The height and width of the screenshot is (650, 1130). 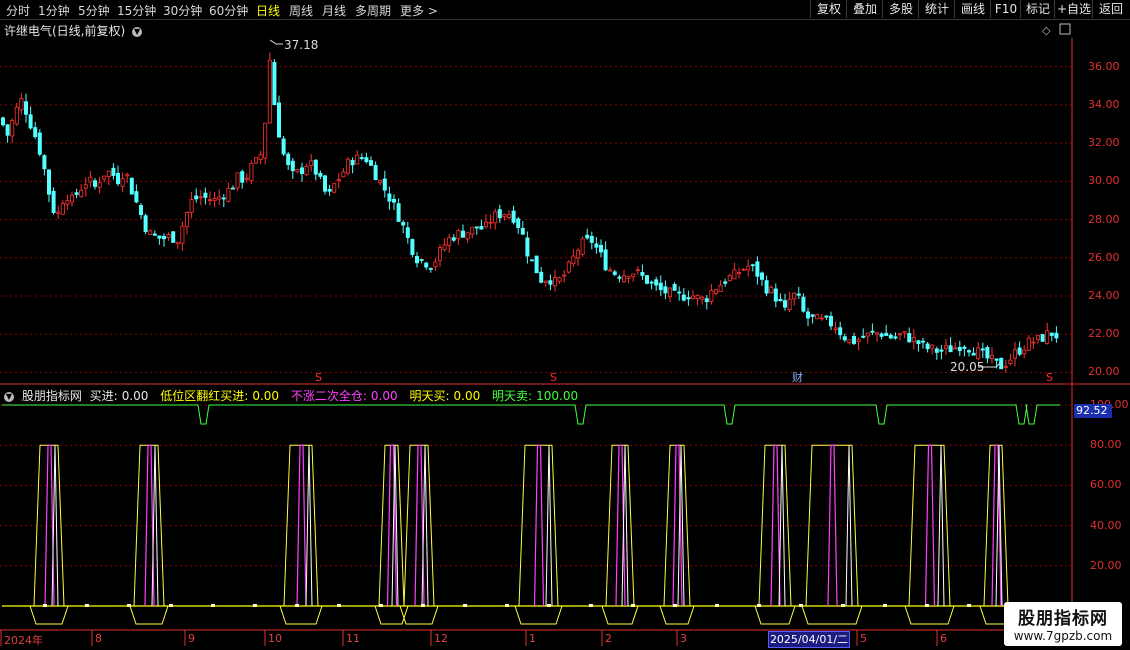 I want to click on maximize-icon, so click(x=1065, y=29).